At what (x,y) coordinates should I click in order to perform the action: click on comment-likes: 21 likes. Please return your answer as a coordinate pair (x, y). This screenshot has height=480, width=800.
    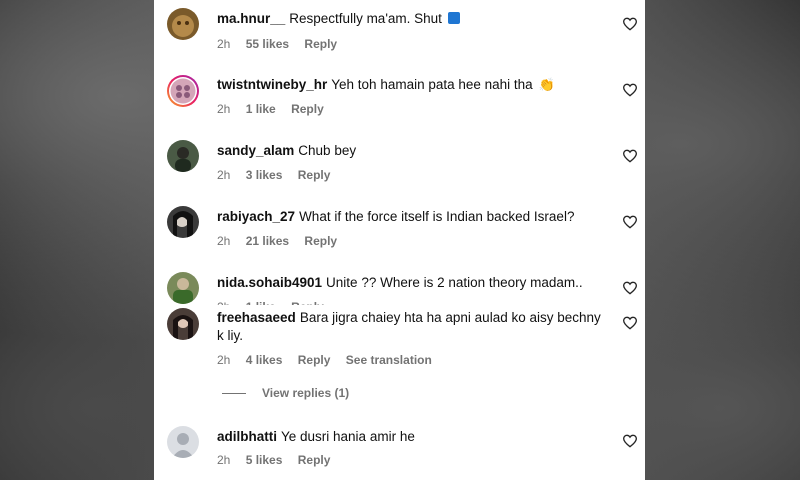
    Looking at the image, I should click on (267, 241).